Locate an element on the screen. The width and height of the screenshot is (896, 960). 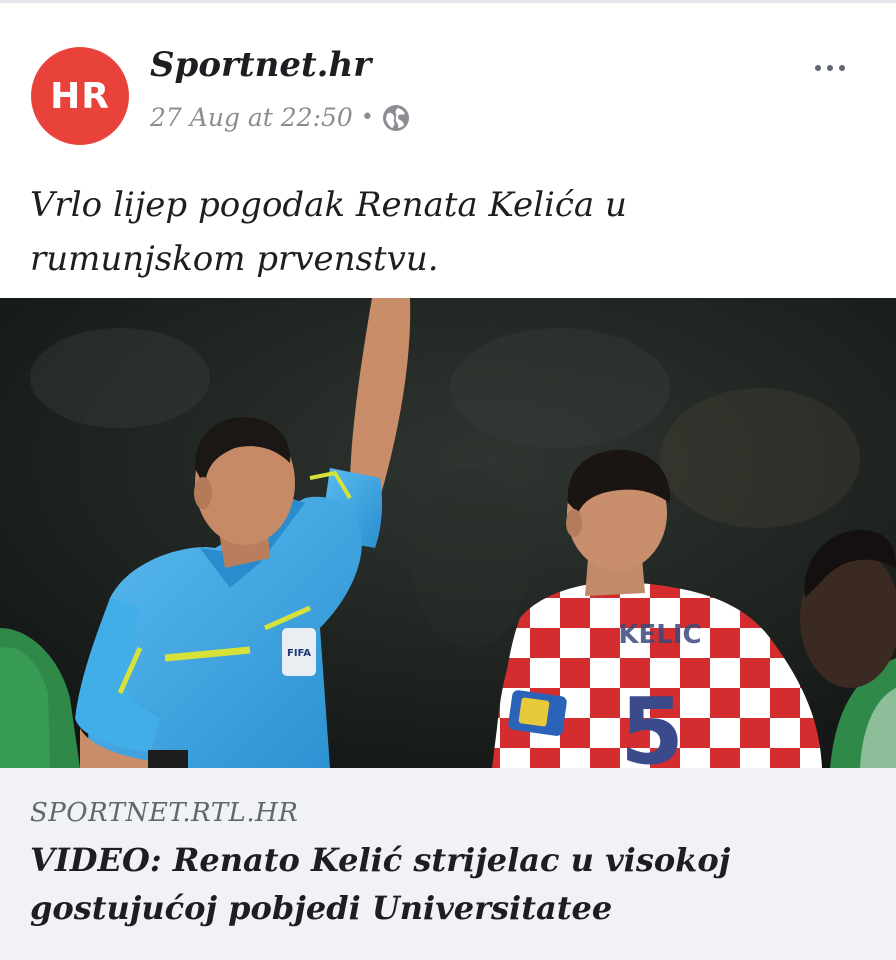
jersey-name: KELIC is located at coordinates (659, 635).